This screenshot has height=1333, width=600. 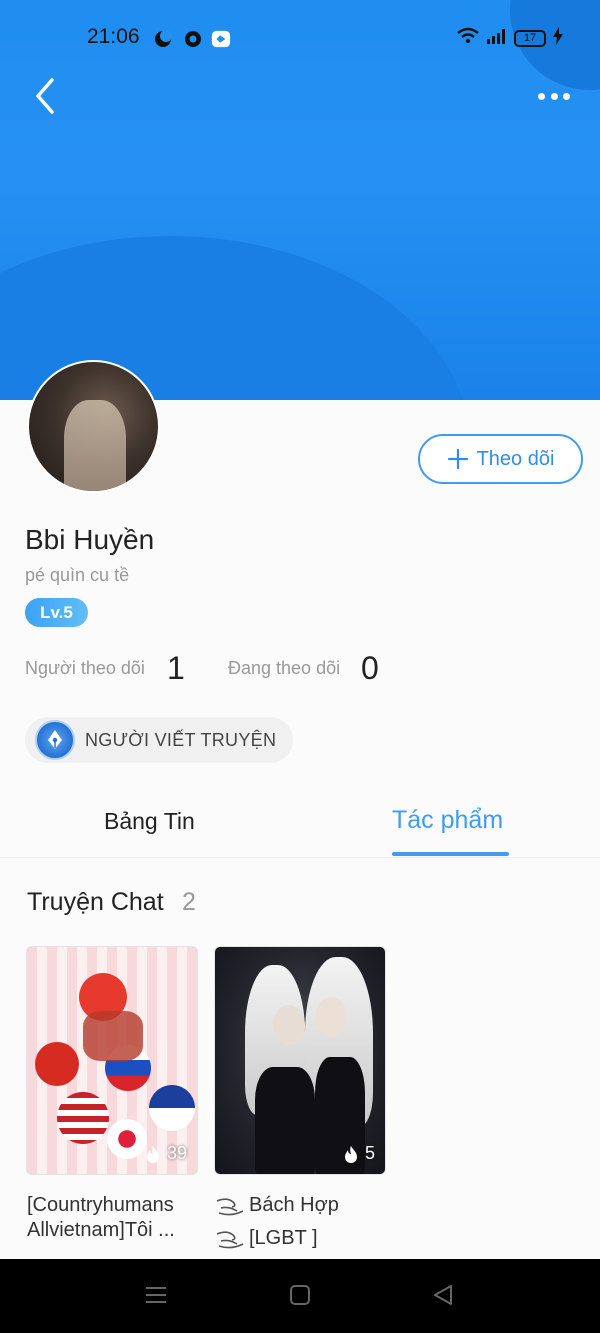 What do you see at coordinates (530, 38) in the screenshot?
I see `battery-icon: 17` at bounding box center [530, 38].